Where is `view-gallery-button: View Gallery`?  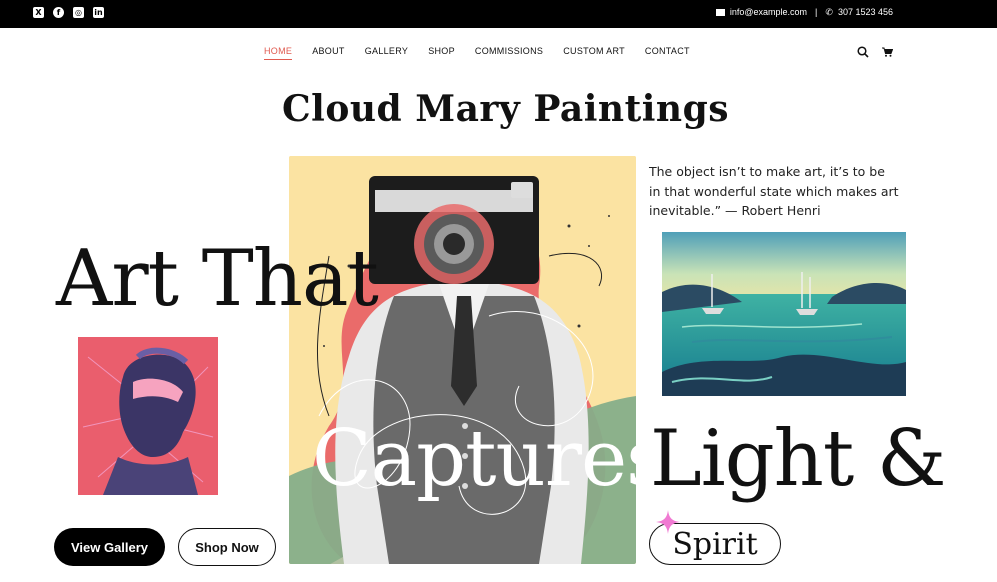
view-gallery-button: View Gallery is located at coordinates (109, 547).